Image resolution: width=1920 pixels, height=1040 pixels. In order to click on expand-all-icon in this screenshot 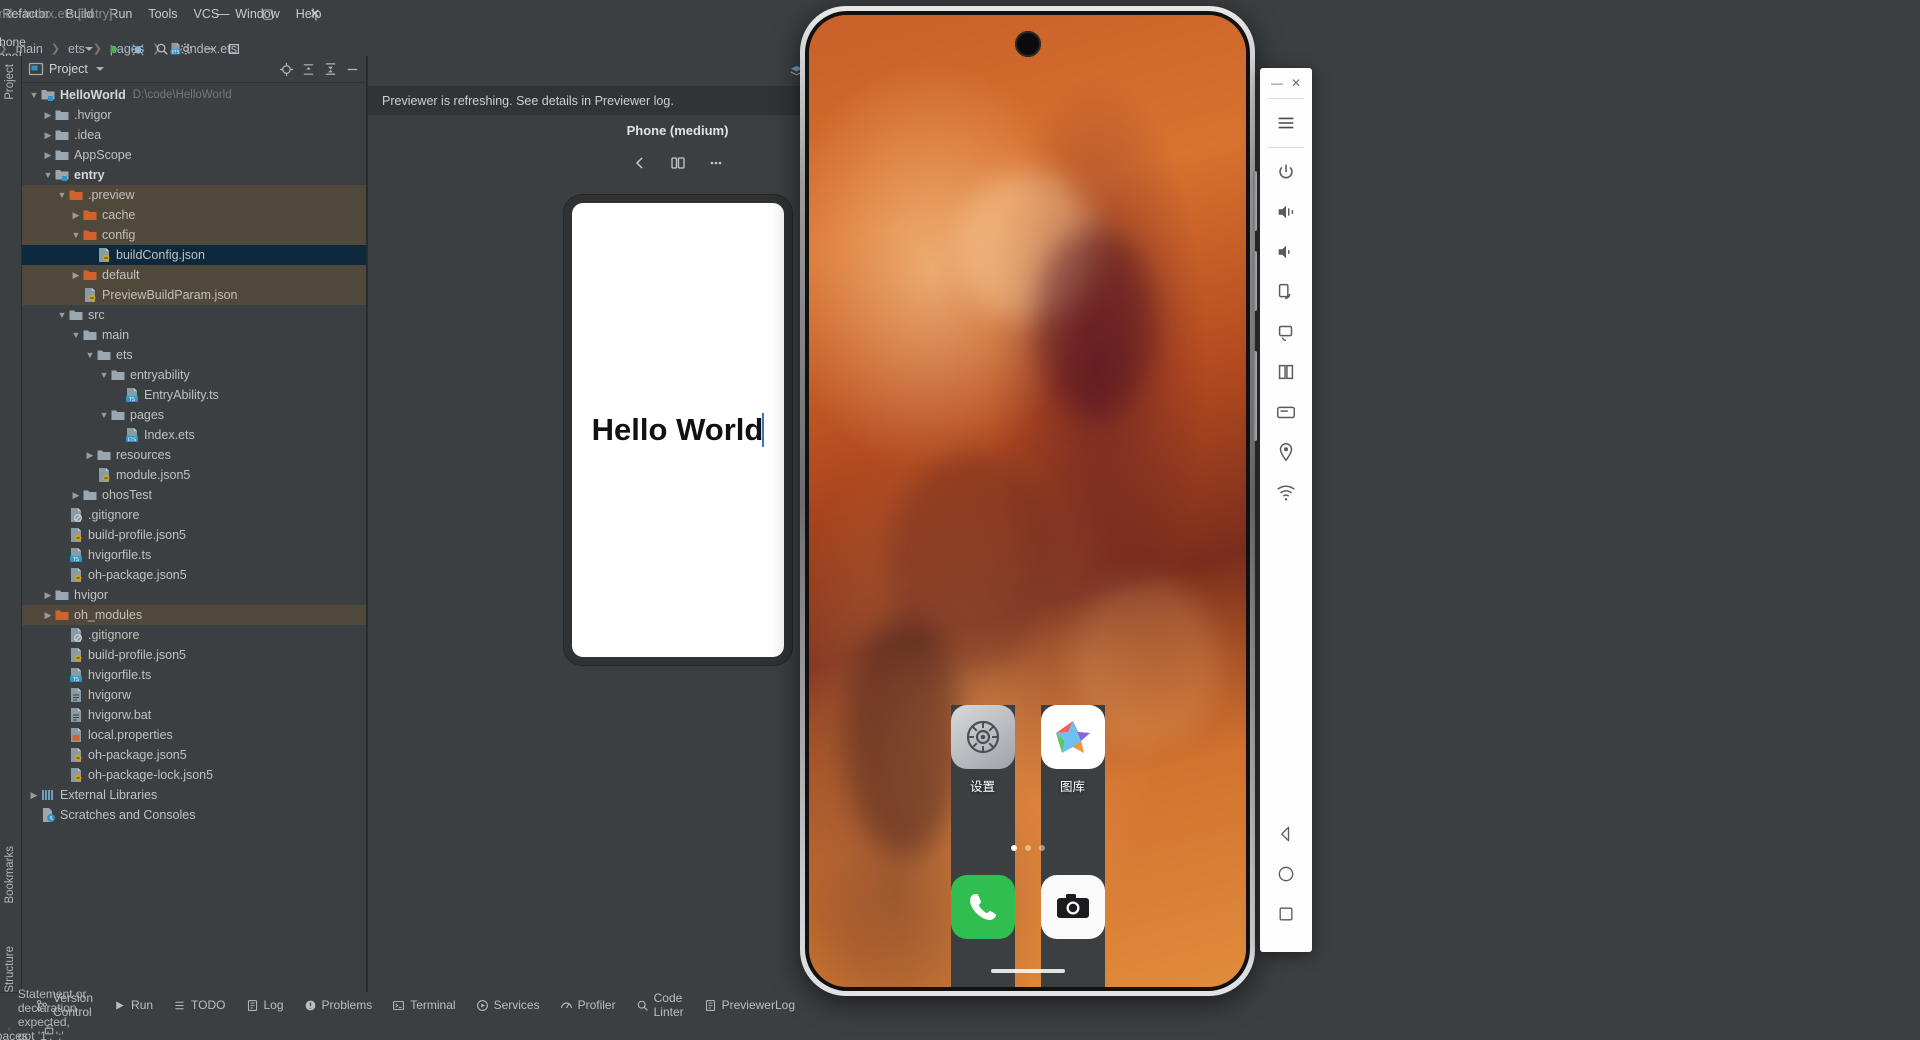, I will do `click(308, 69)`.